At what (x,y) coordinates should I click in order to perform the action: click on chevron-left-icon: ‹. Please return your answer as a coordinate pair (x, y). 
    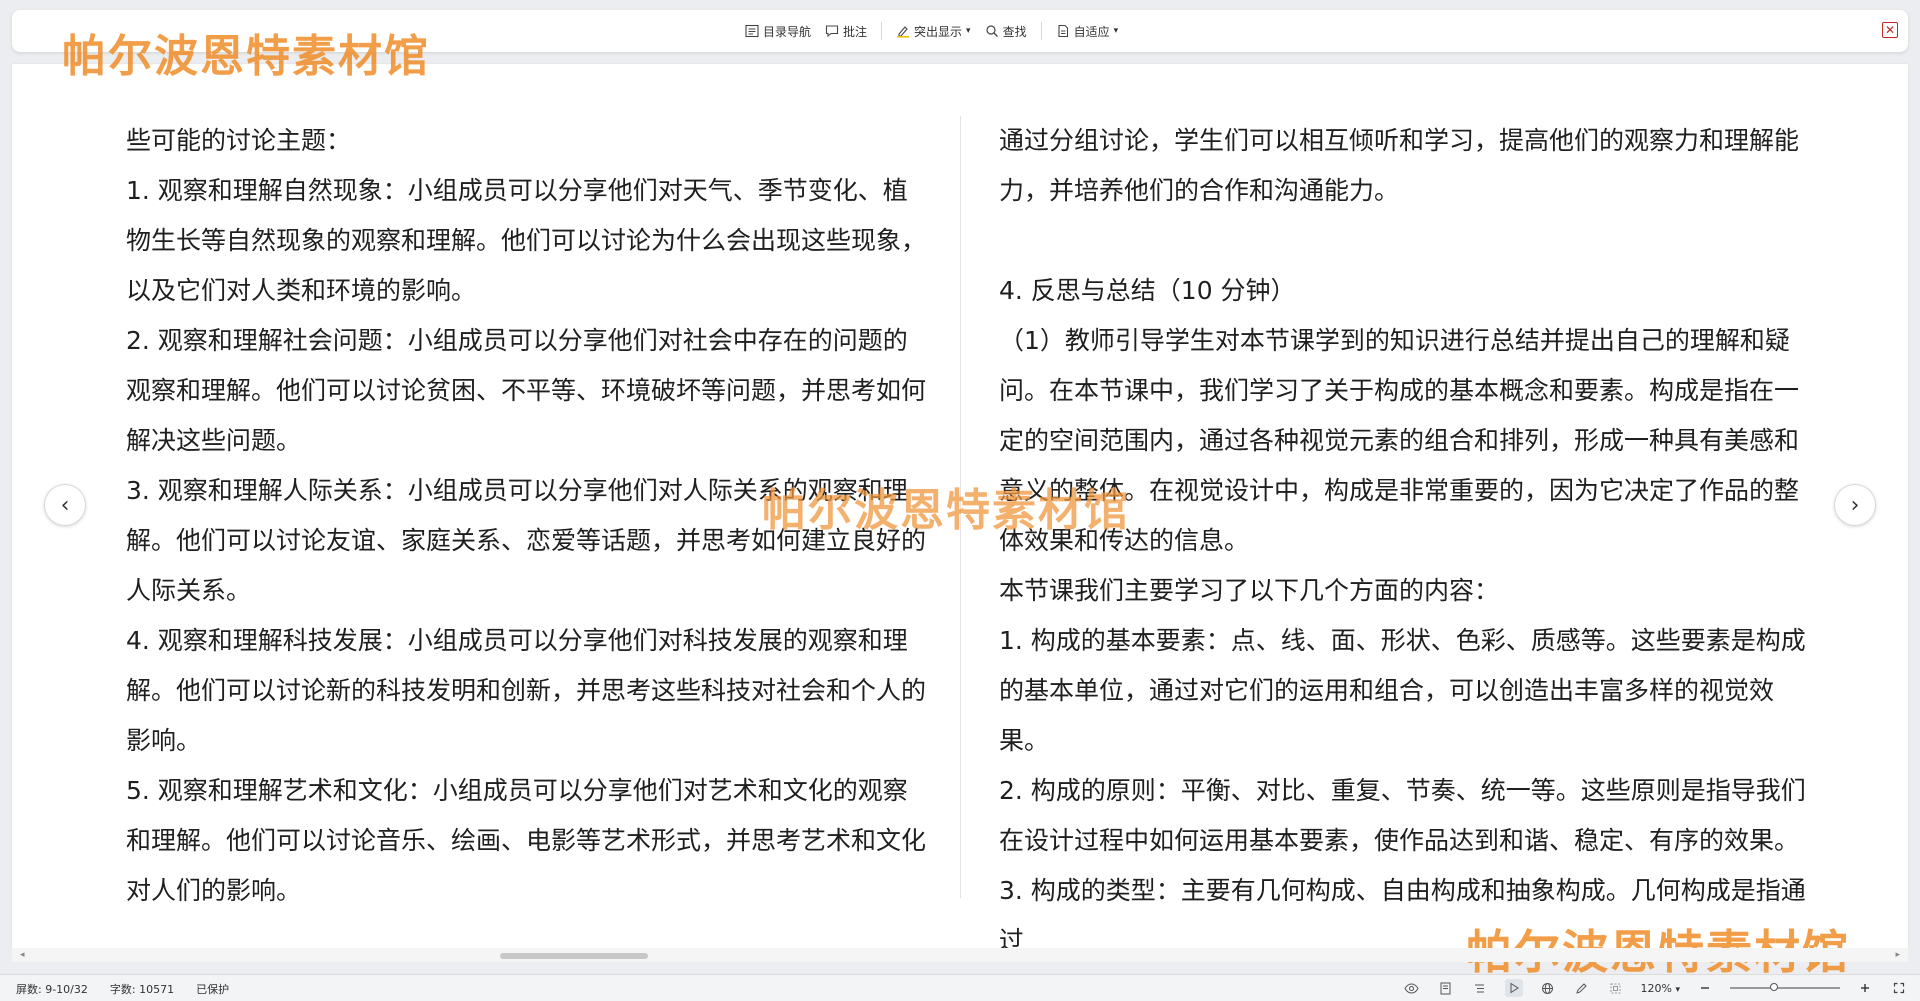
    Looking at the image, I should click on (65, 505).